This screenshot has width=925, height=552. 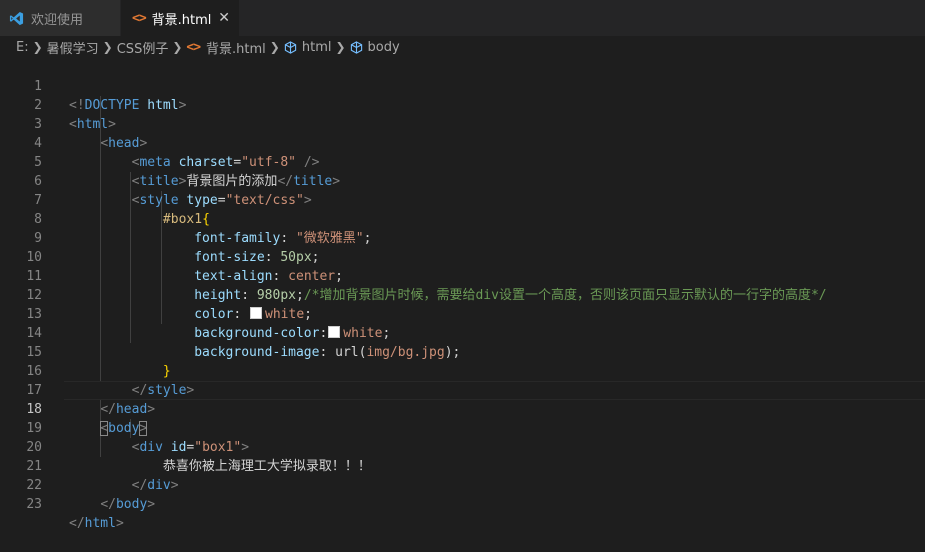 I want to click on breadcrumb-symbol-html-label: html, so click(x=316, y=47).